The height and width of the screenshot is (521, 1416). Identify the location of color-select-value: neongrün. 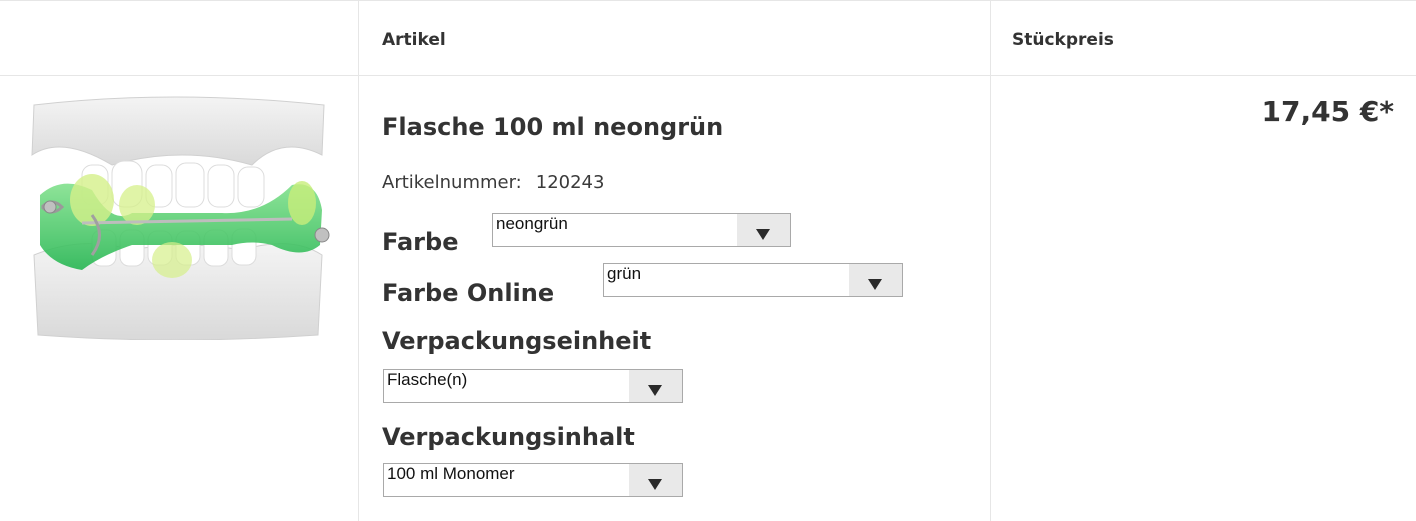
(532, 223).